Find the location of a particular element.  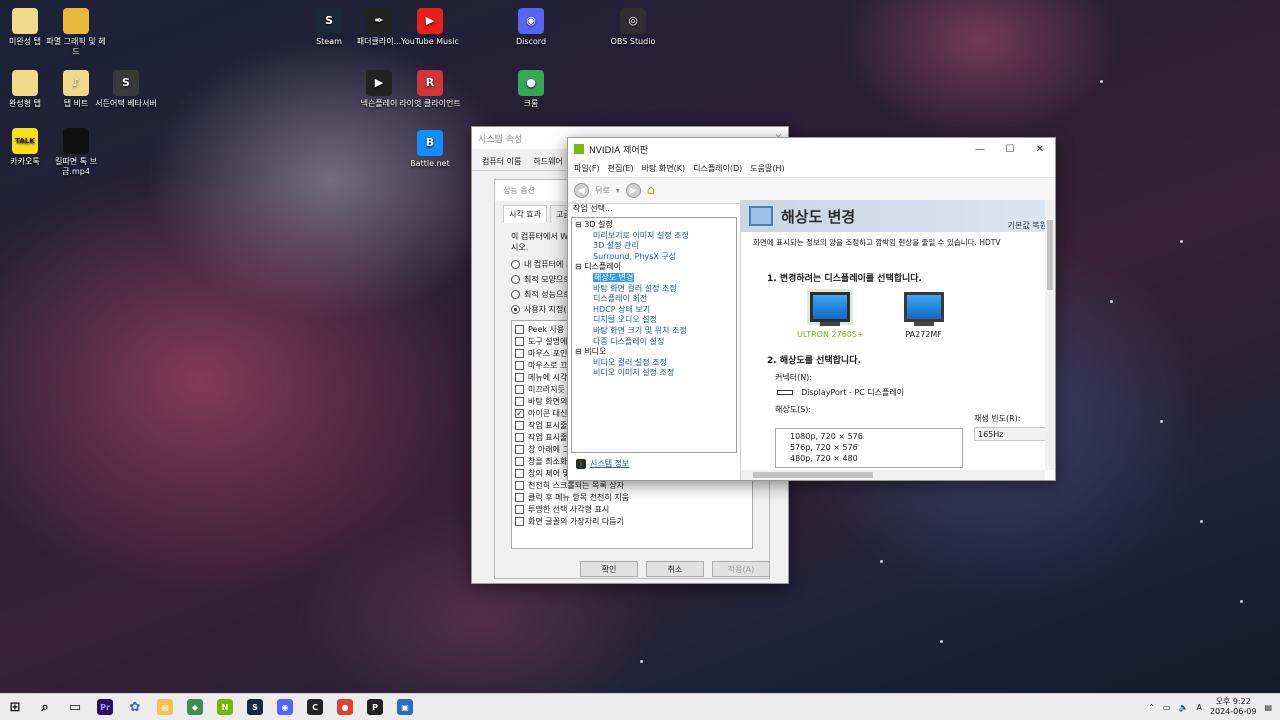

display-option: PA272MF is located at coordinates (923, 315).